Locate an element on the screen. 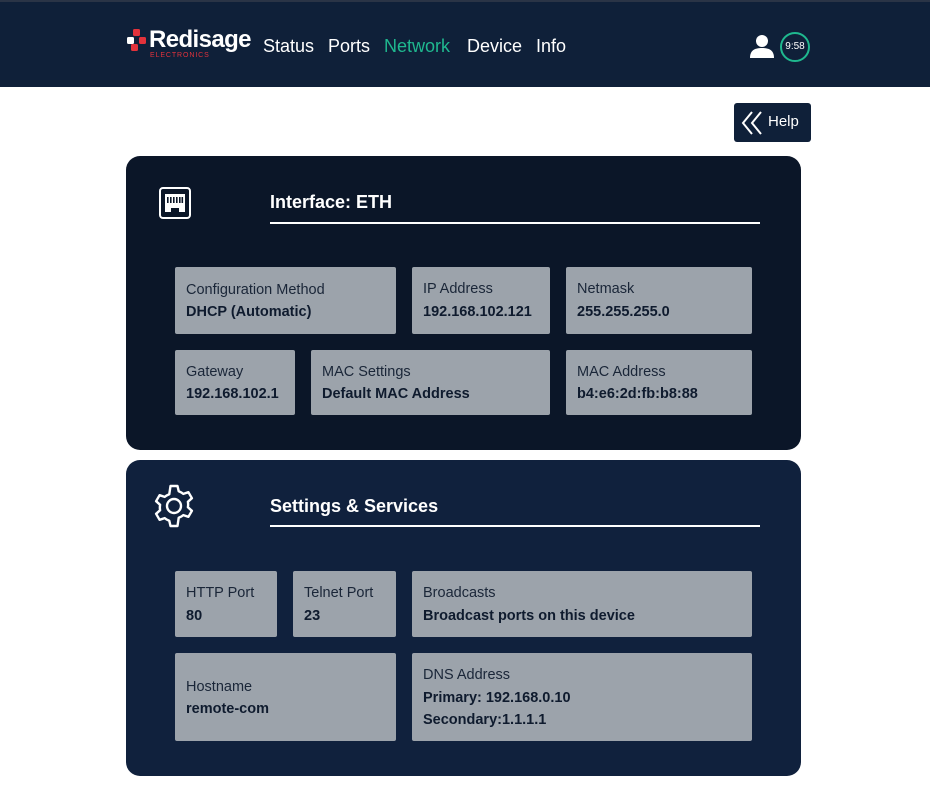 This screenshot has height=788, width=930. nav-status: Status is located at coordinates (288, 46).